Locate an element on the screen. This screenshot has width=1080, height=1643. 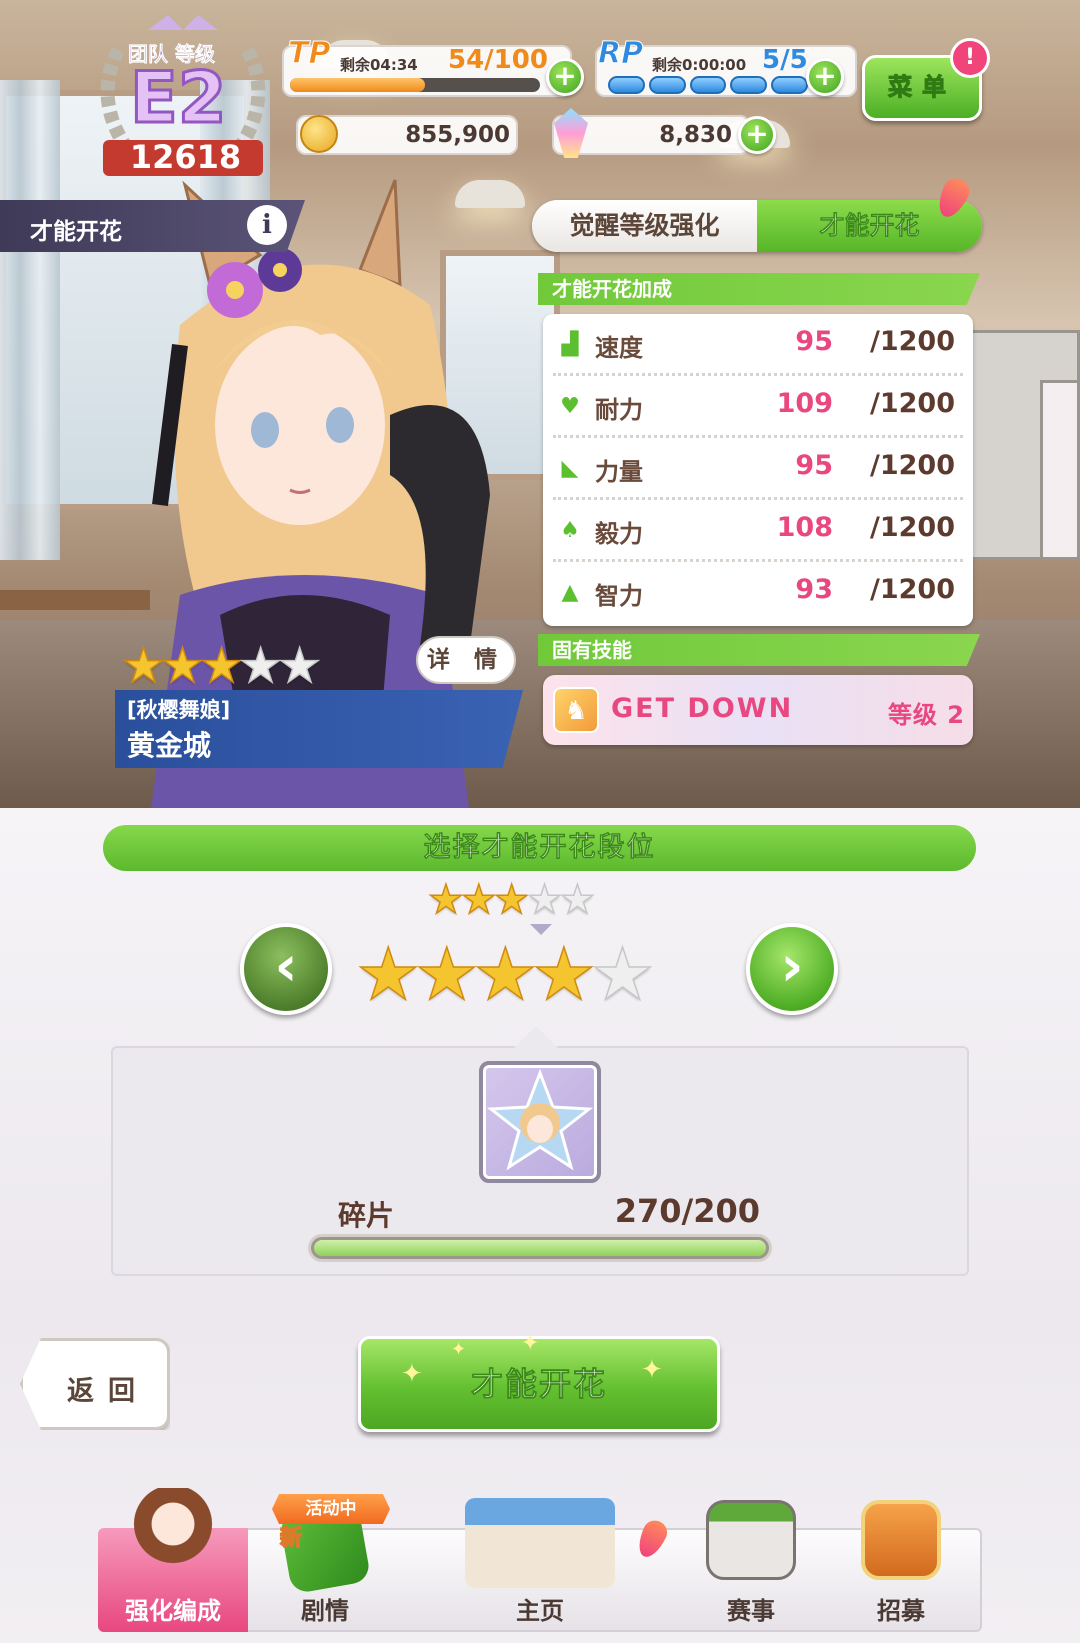
stat-name: 毅力 is located at coordinates (619, 534).